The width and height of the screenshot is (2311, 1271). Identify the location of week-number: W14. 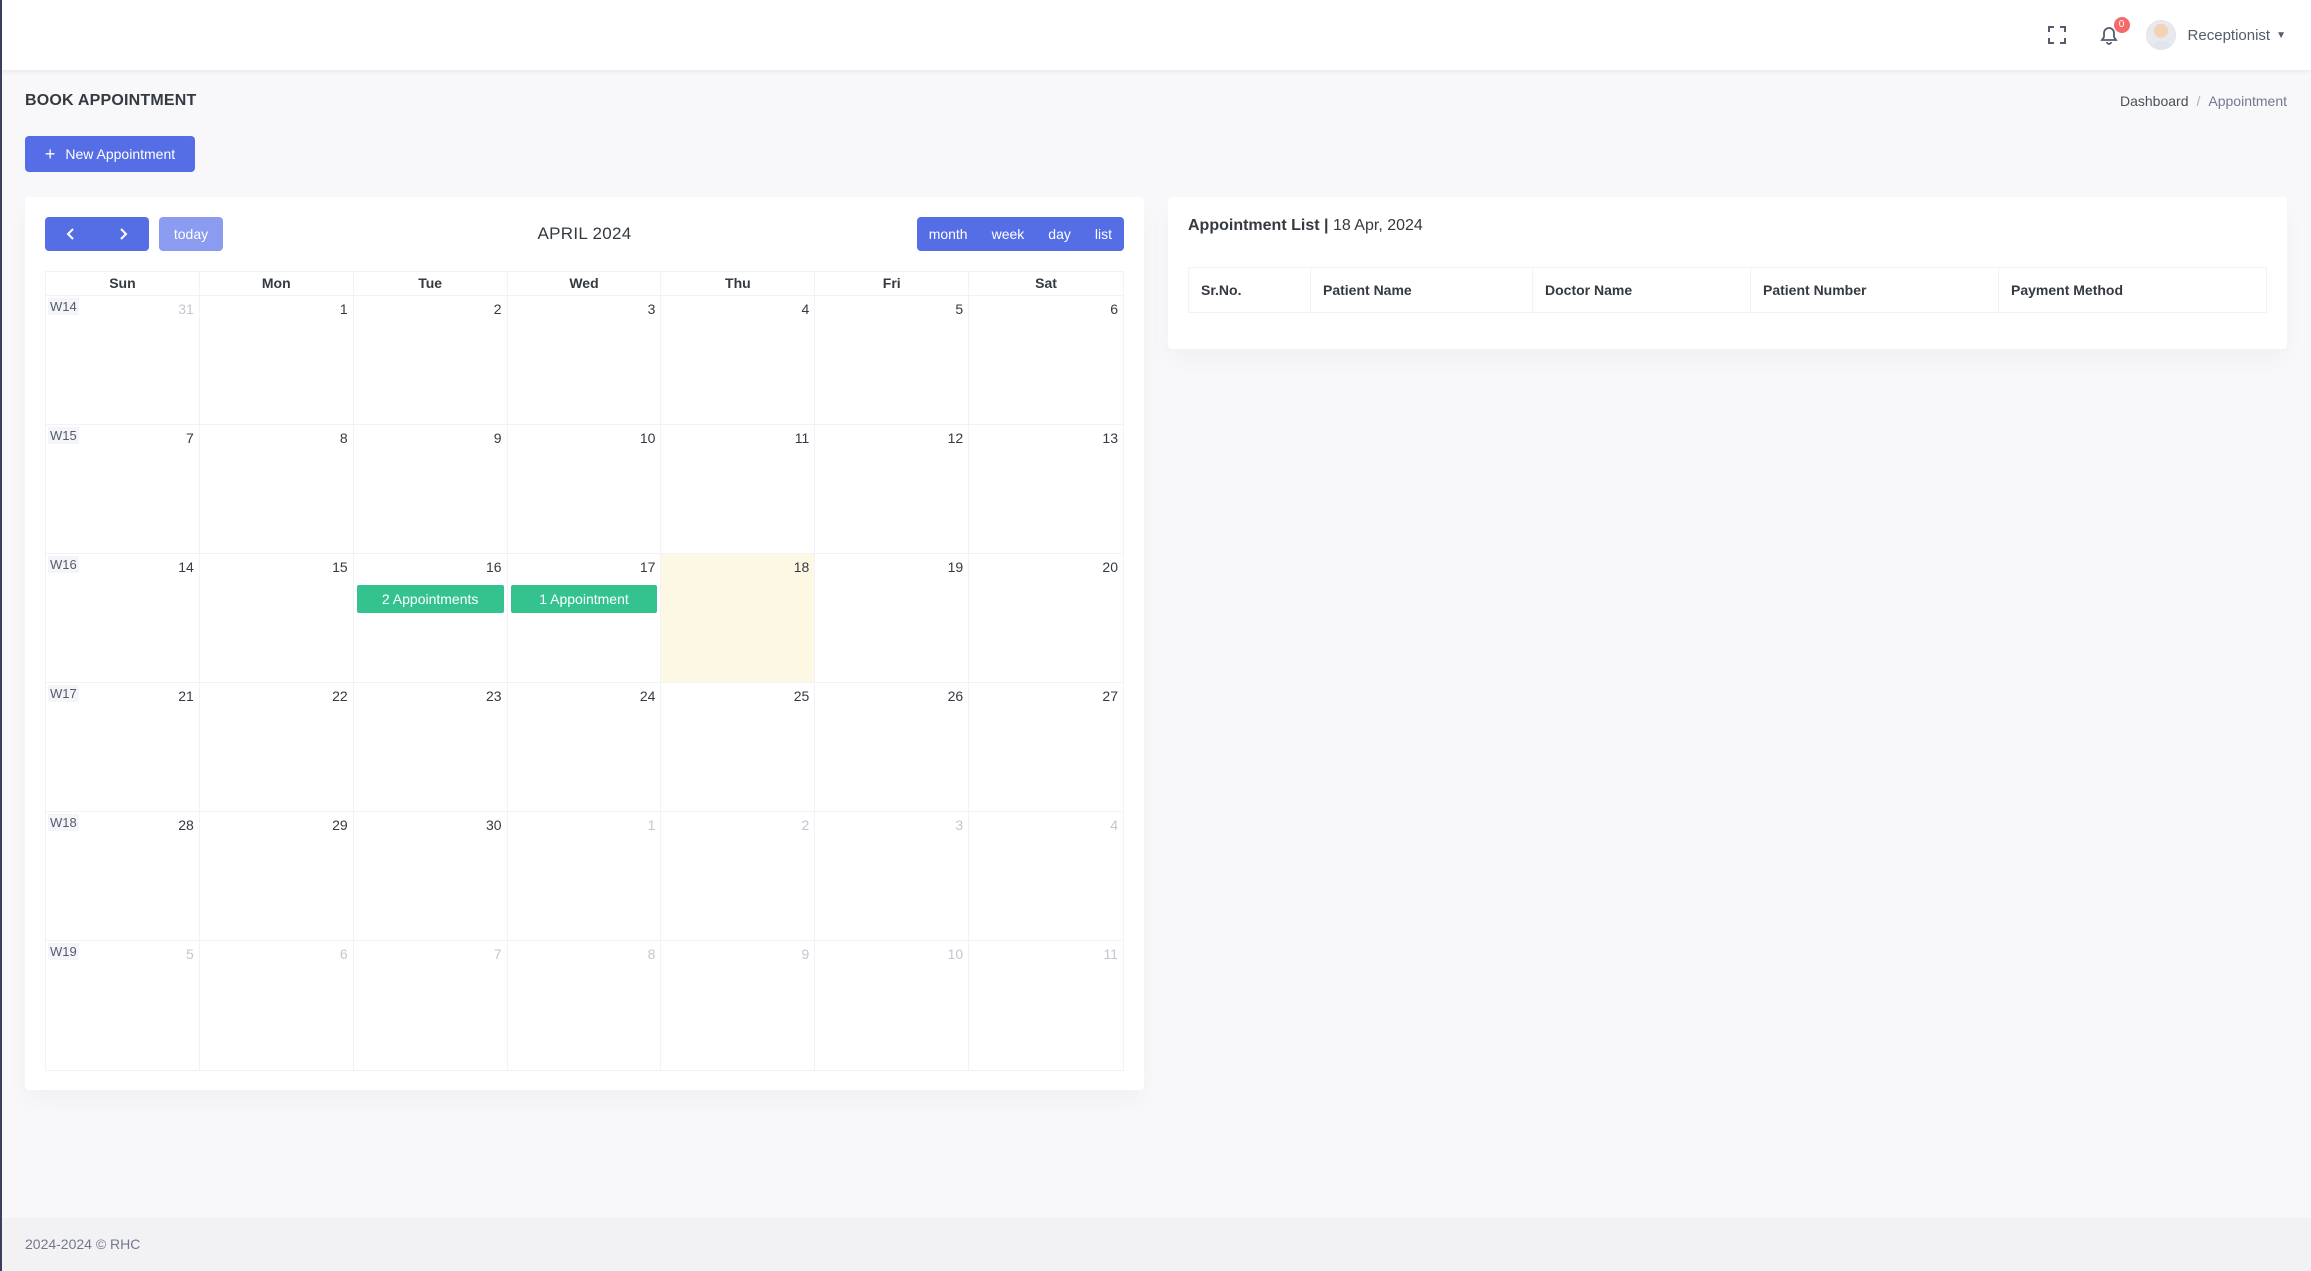
(63, 306).